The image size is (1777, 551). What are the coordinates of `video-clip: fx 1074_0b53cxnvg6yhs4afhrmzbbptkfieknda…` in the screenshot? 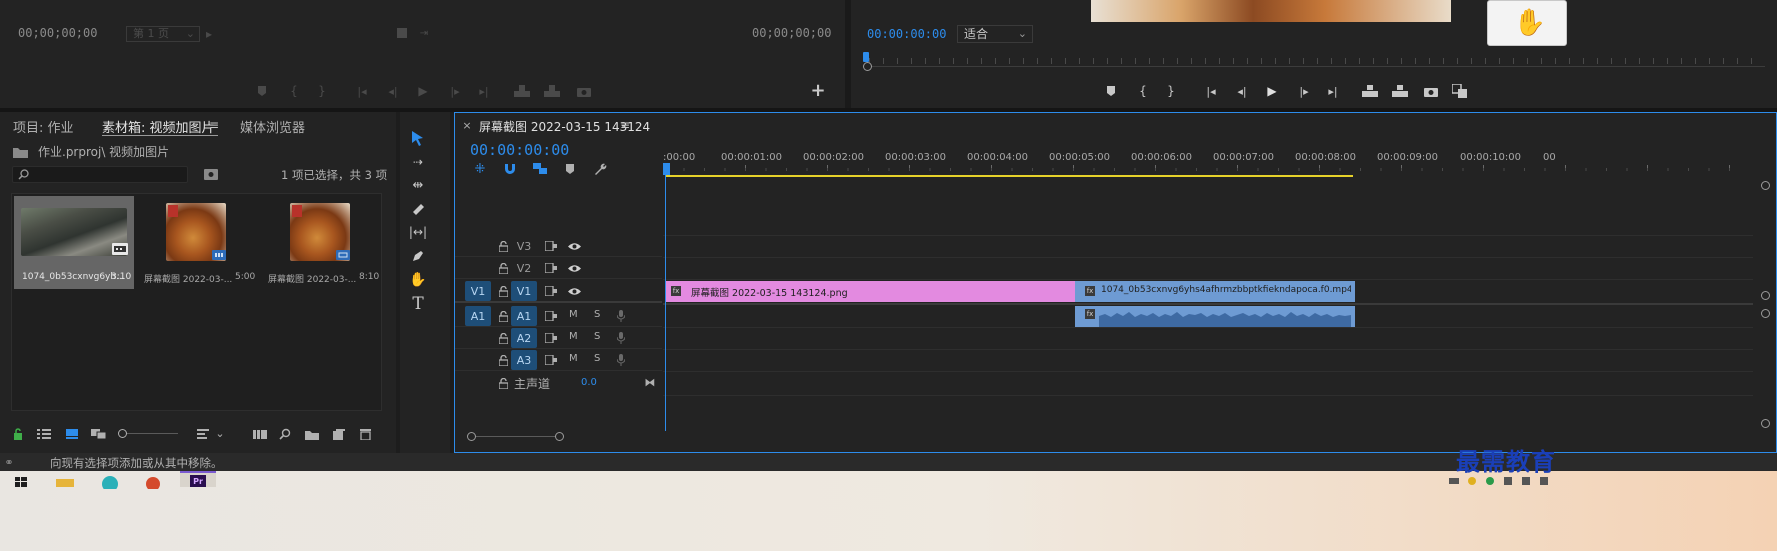 It's located at (1215, 291).